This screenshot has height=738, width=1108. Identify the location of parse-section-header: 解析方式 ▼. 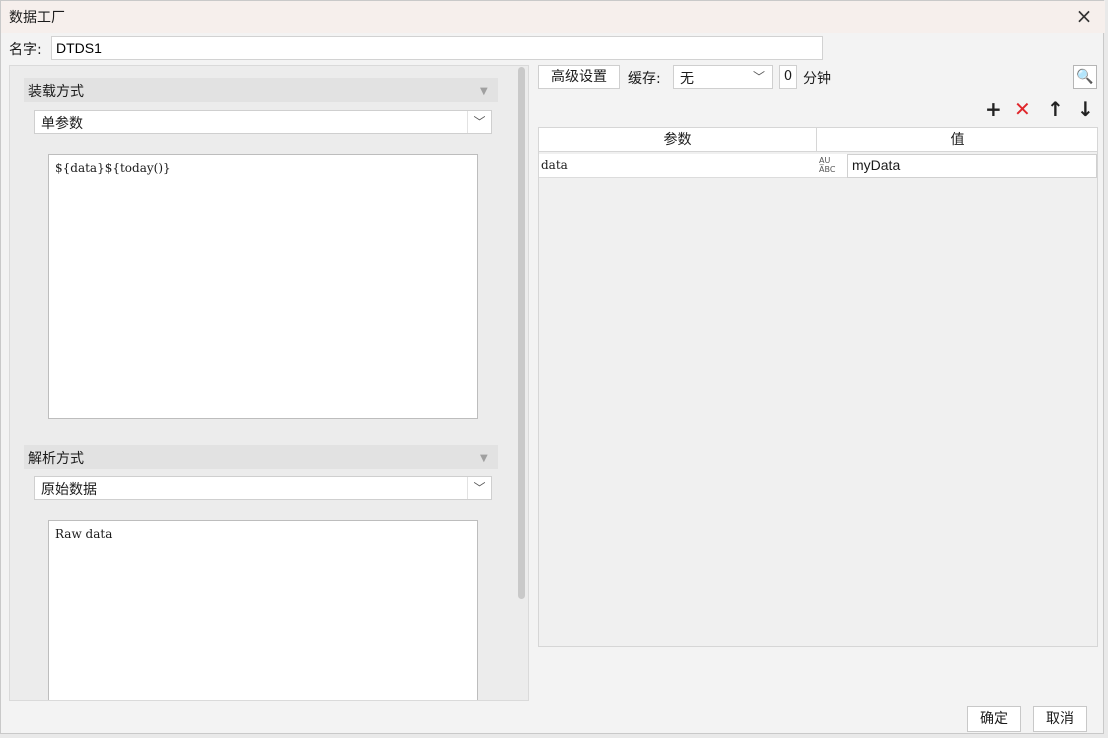
(261, 457).